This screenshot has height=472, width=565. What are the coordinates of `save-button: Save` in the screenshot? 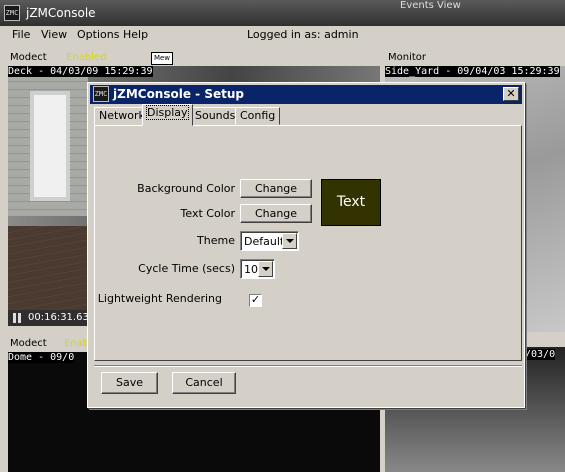 It's located at (129, 383).